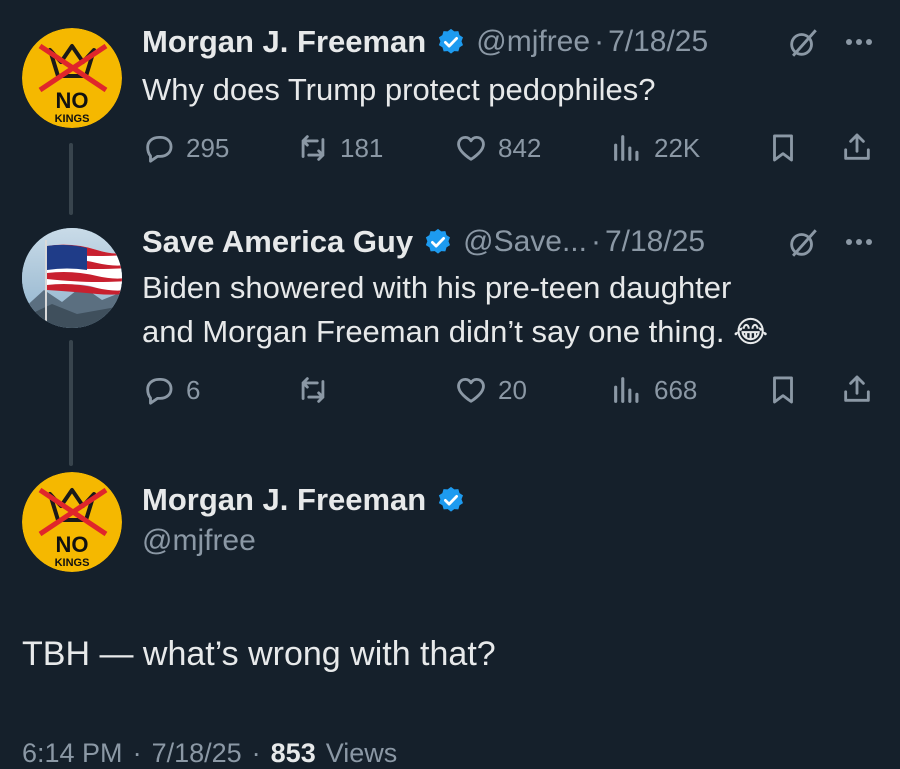 Image resolution: width=900 pixels, height=769 pixels. What do you see at coordinates (512, 389) in the screenshot?
I see `like-count: 20` at bounding box center [512, 389].